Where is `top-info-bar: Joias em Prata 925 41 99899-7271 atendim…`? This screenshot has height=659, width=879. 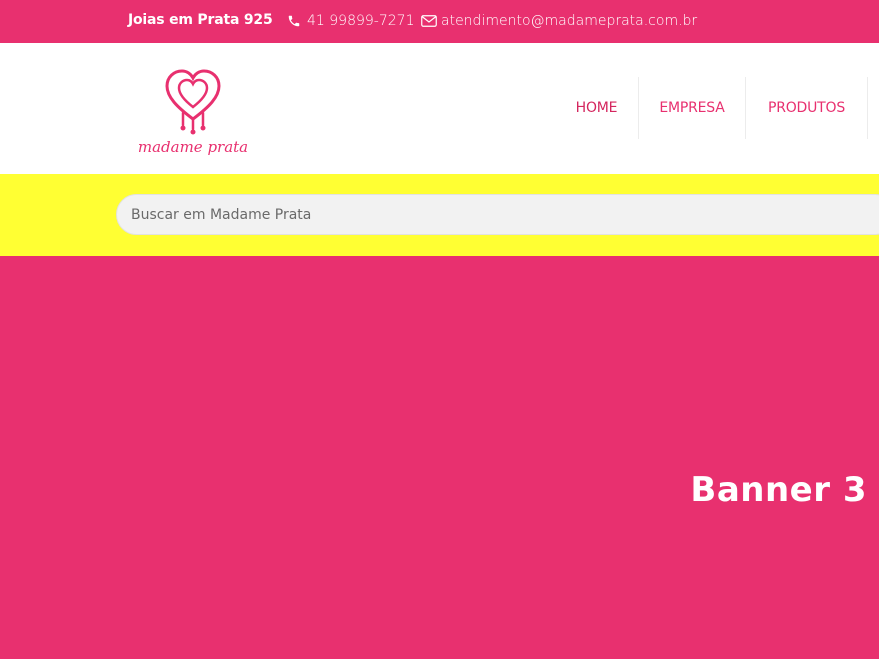 top-info-bar: Joias em Prata 925 41 99899-7271 atendim… is located at coordinates (439, 21).